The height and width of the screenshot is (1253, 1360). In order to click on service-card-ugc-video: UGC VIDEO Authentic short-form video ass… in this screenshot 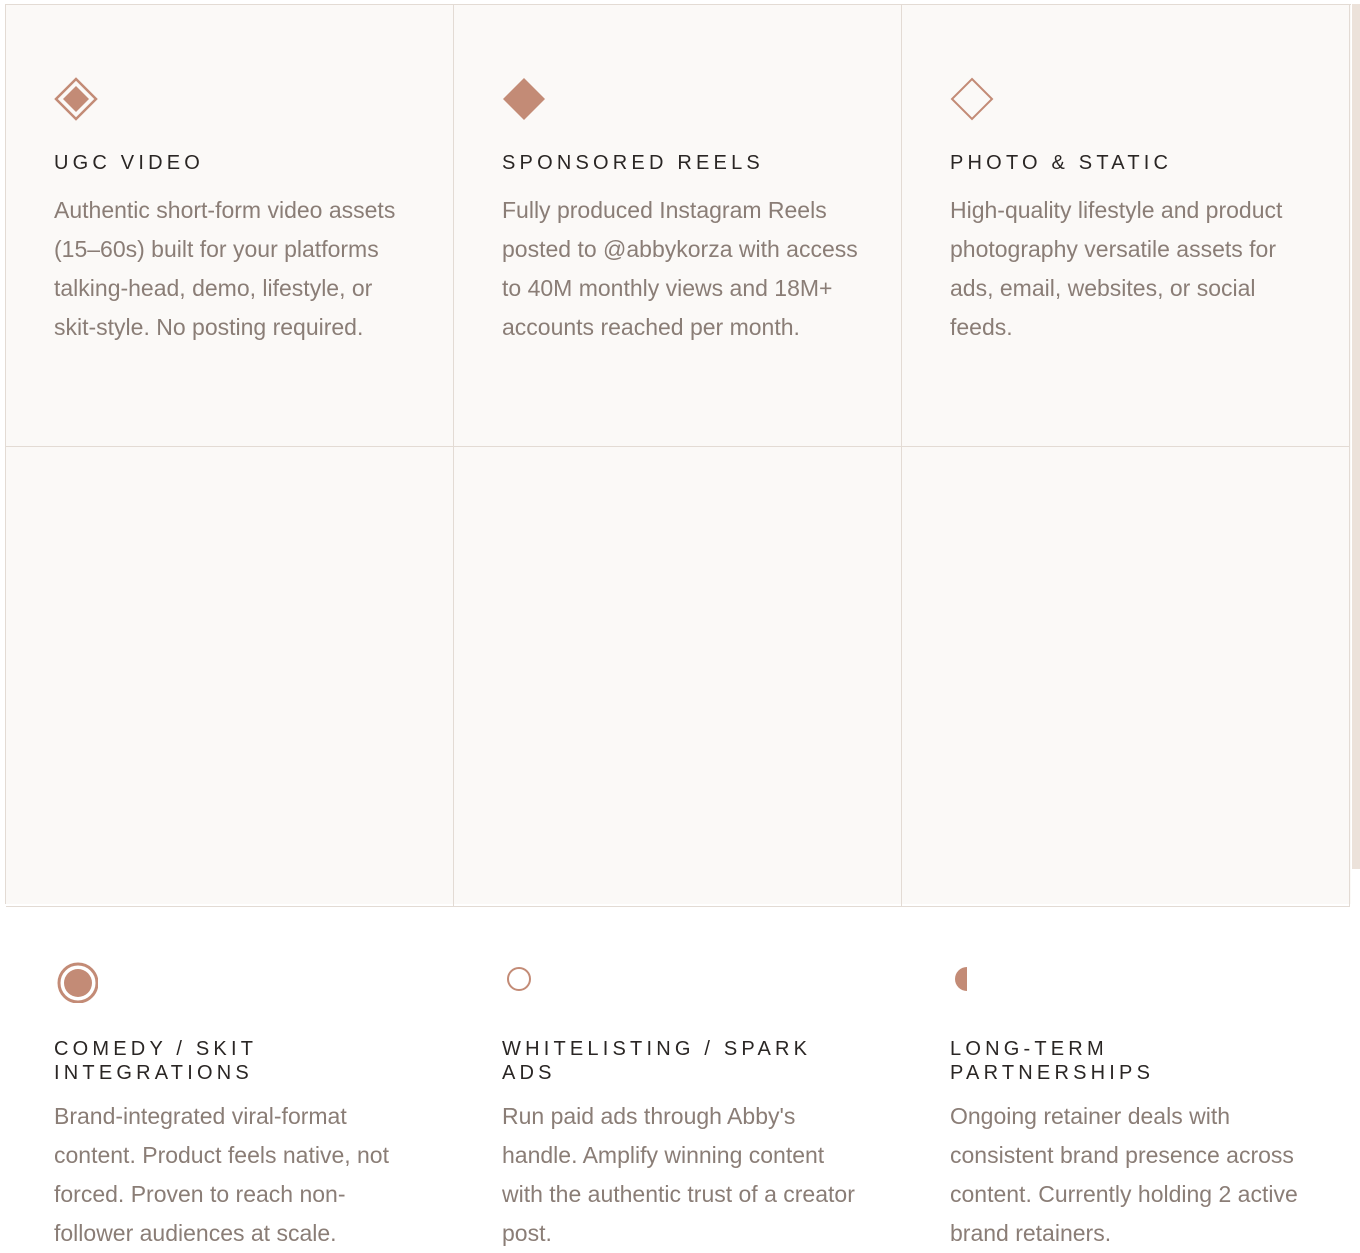, I will do `click(230, 226)`.